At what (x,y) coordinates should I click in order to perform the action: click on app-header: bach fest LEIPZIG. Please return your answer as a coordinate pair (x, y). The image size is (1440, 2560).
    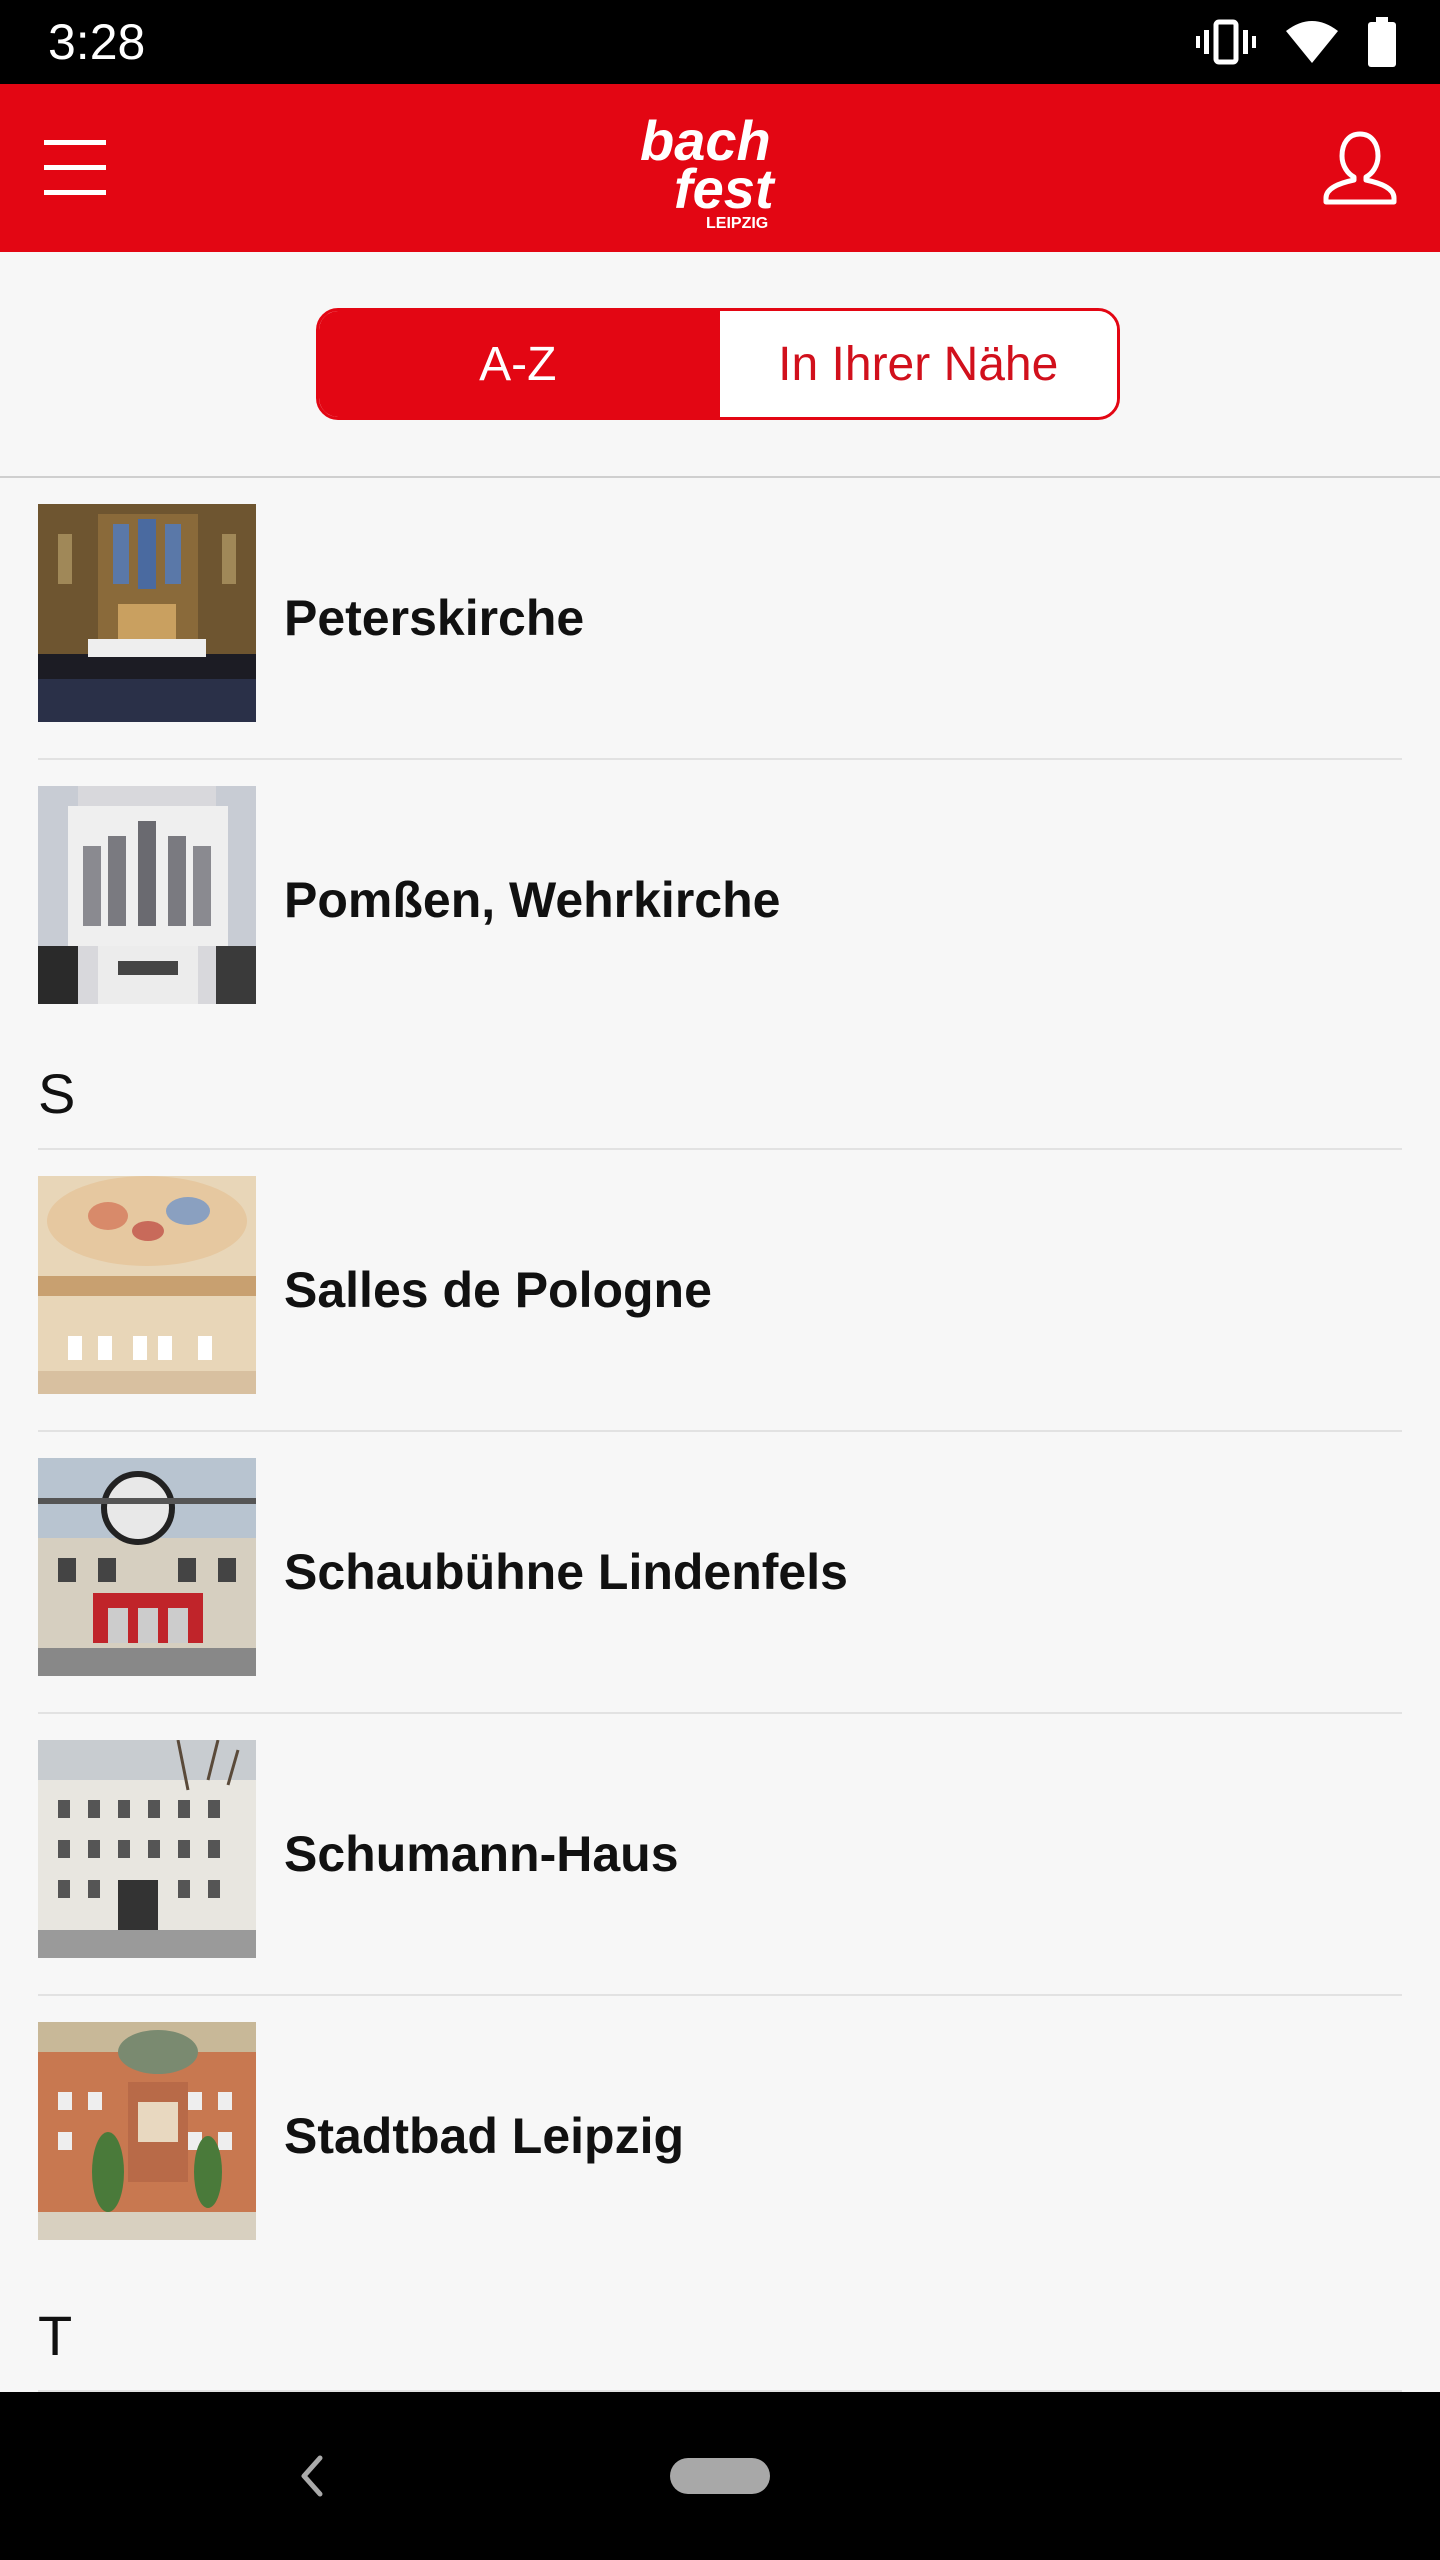
    Looking at the image, I should click on (720, 168).